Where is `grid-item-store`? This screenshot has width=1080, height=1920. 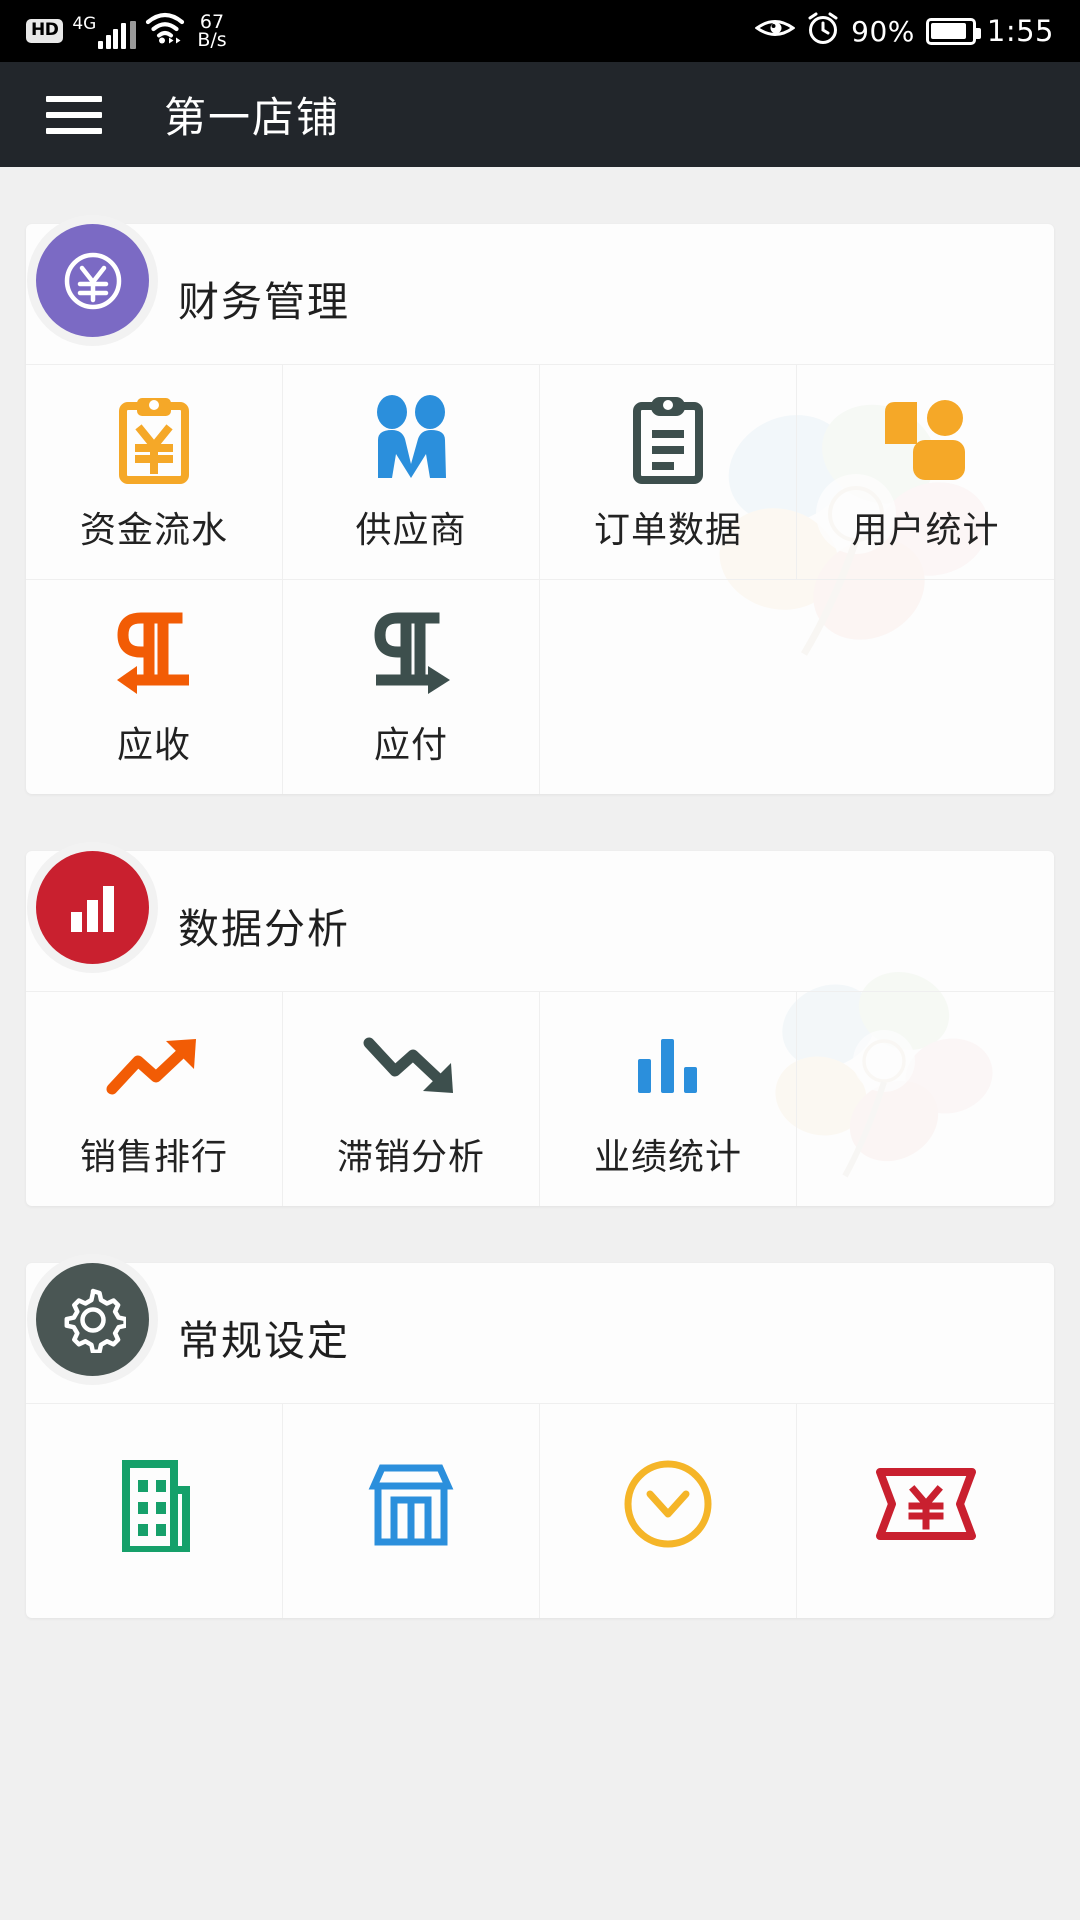 grid-item-store is located at coordinates (411, 1510).